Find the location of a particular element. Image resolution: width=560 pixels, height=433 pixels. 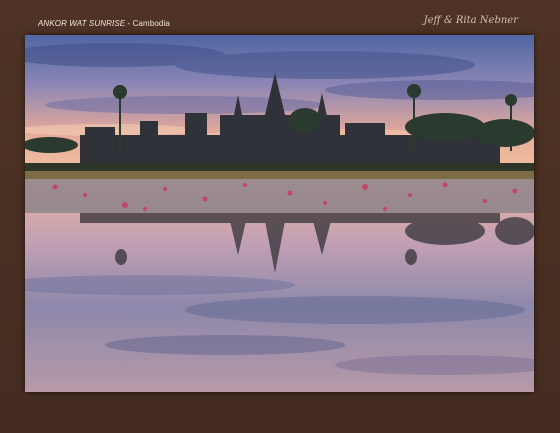

caption-country: Cambodia is located at coordinates (151, 23).